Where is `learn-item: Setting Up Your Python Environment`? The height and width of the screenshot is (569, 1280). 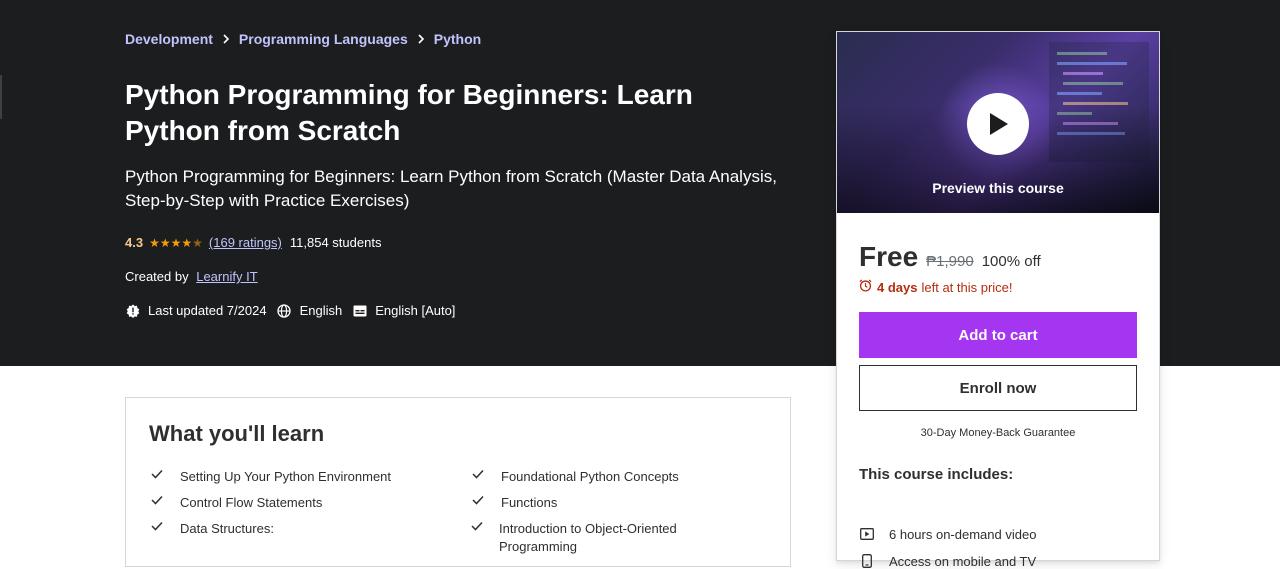 learn-item: Setting Up Your Python Environment is located at coordinates (300, 477).